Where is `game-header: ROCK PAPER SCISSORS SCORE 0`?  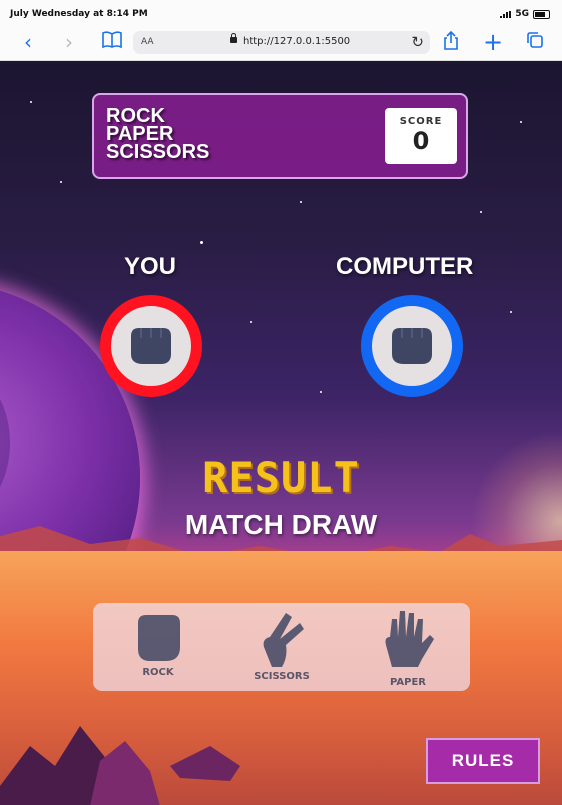 game-header: ROCK PAPER SCISSORS SCORE 0 is located at coordinates (280, 136).